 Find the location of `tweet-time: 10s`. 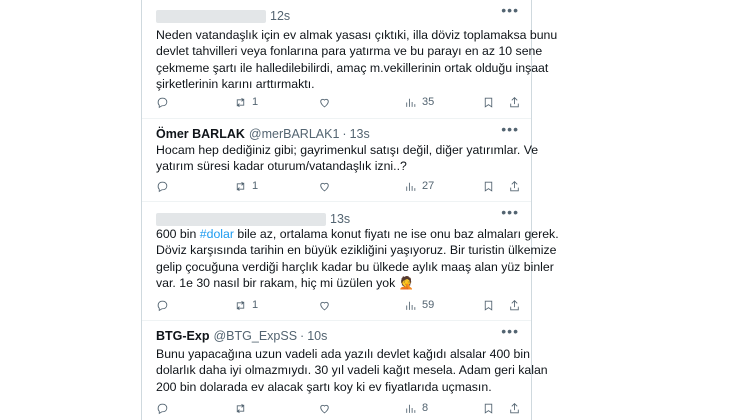

tweet-time: 10s is located at coordinates (317, 336).